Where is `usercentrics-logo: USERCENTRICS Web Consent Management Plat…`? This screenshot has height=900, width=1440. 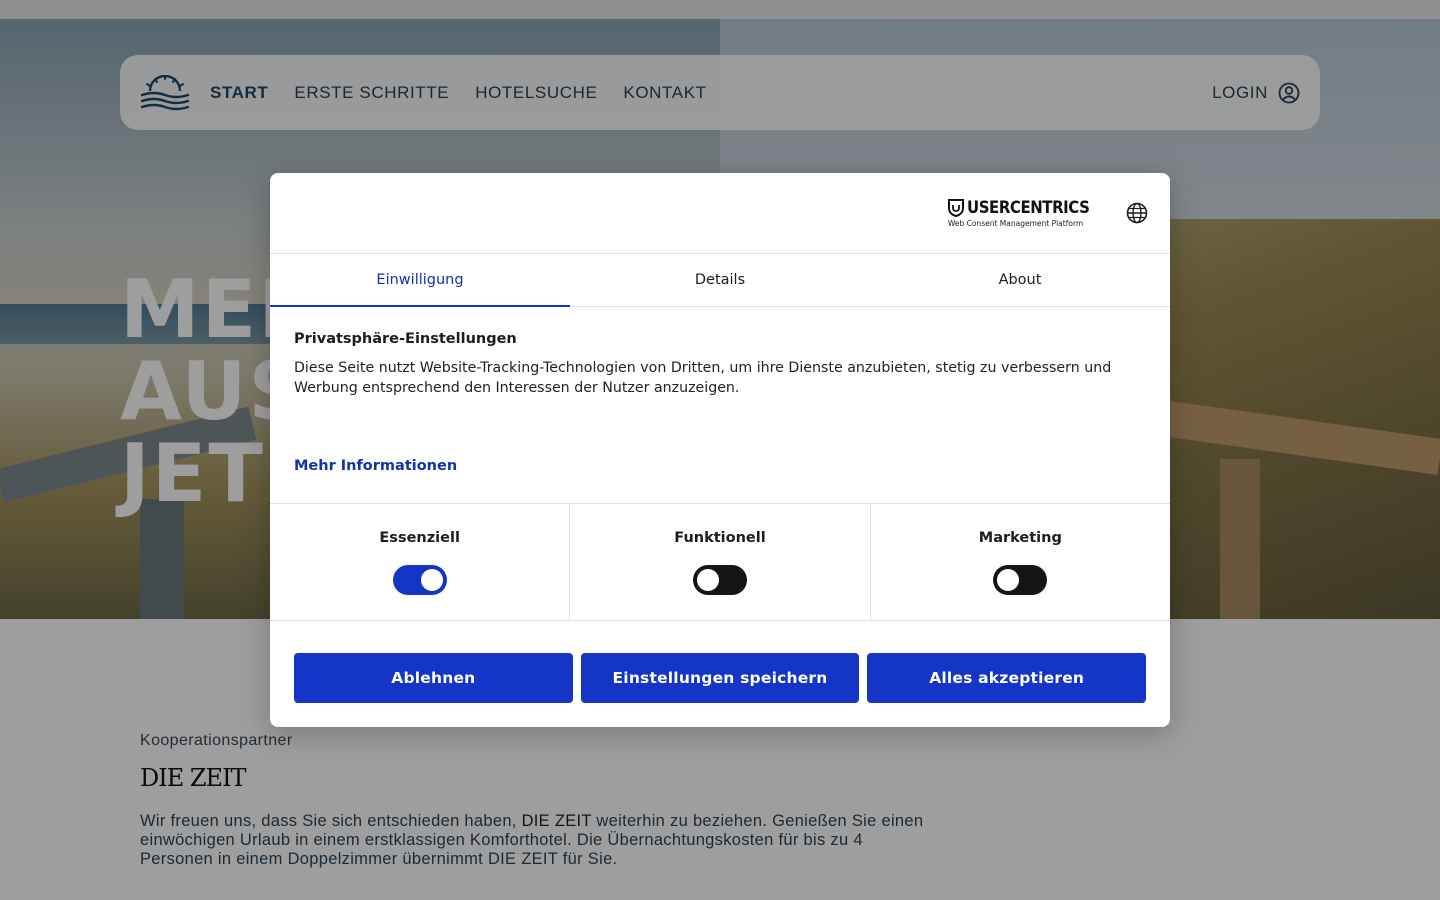 usercentrics-logo: USERCENTRICS Web Consent Management Plat… is located at coordinates (1026, 213).